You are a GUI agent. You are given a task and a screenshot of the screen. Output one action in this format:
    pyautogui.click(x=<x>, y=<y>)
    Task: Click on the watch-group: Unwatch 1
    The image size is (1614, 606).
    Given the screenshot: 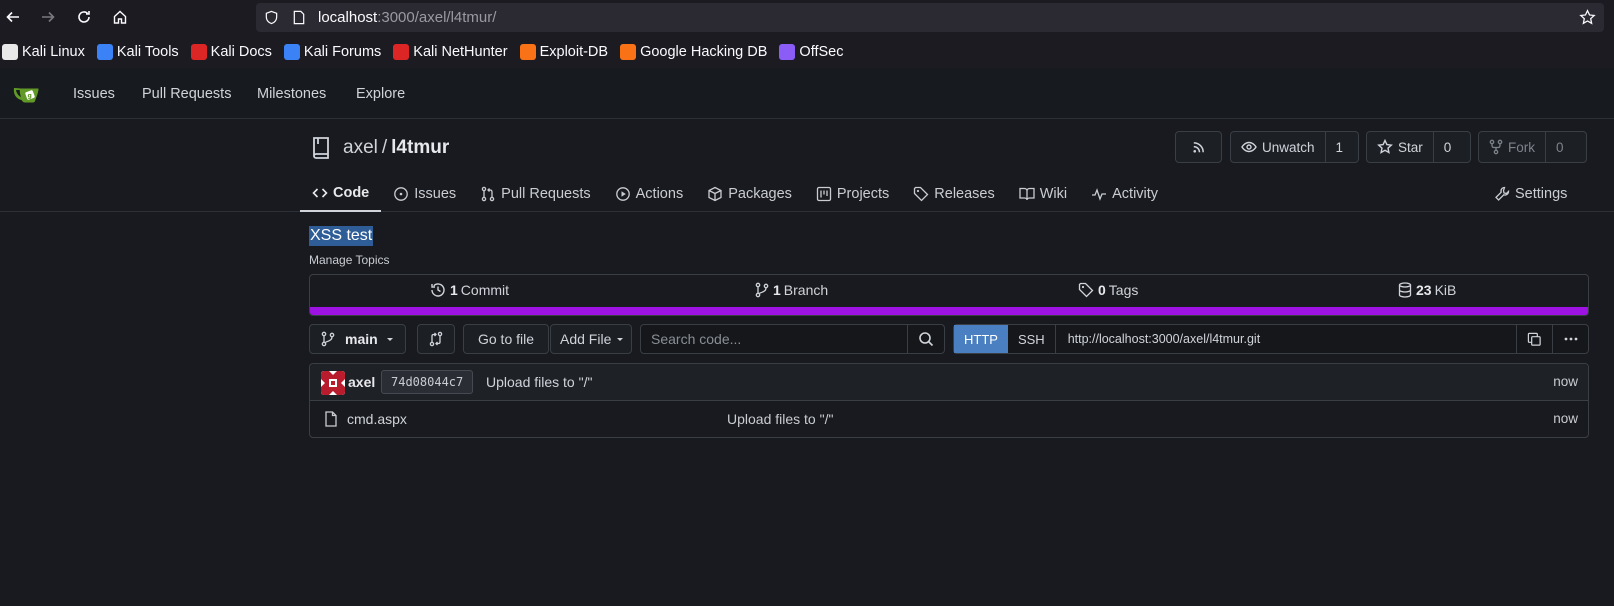 What is the action you would take?
    pyautogui.click(x=1294, y=147)
    